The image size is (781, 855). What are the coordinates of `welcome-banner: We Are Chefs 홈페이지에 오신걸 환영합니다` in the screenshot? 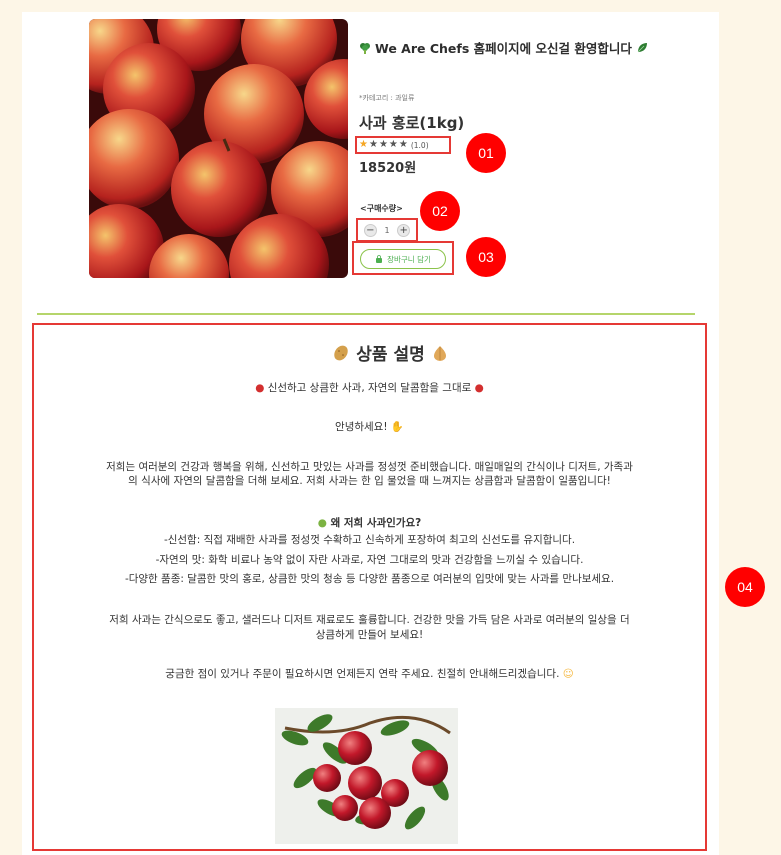 It's located at (503, 47).